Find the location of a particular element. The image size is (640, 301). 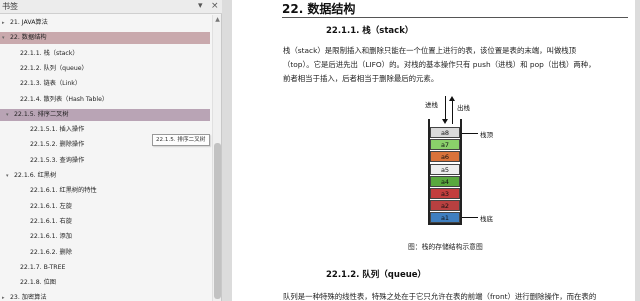

stack-cell: a4 is located at coordinates (445, 181).